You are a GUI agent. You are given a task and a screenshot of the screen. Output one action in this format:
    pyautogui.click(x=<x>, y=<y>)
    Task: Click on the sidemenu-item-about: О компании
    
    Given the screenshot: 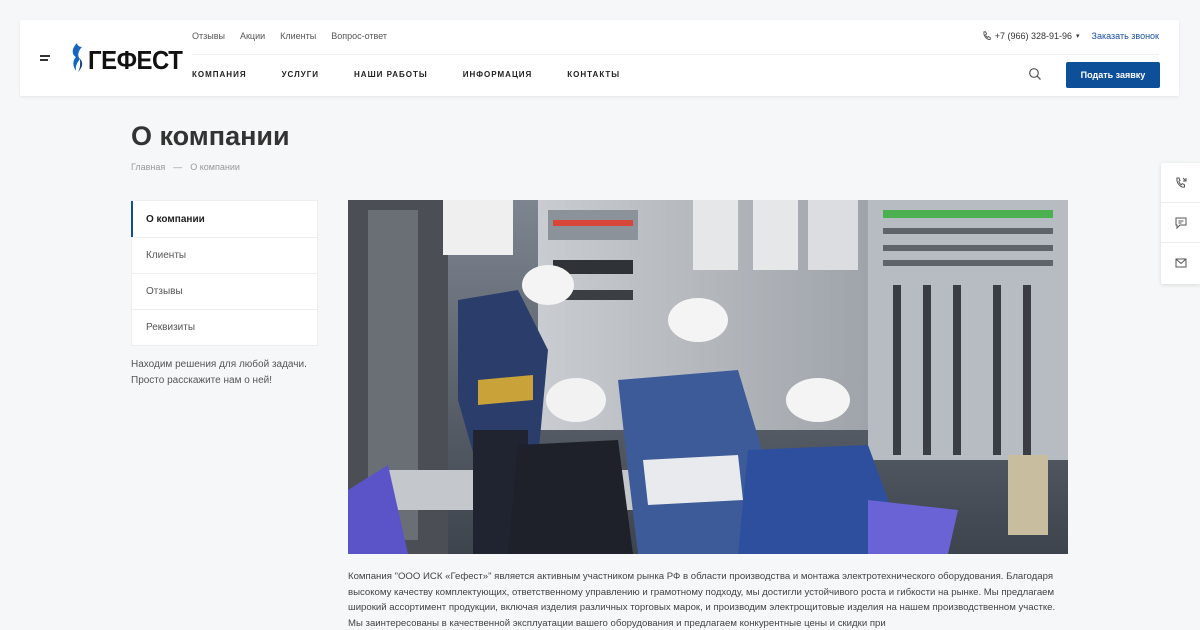 What is the action you would take?
    pyautogui.click(x=224, y=219)
    